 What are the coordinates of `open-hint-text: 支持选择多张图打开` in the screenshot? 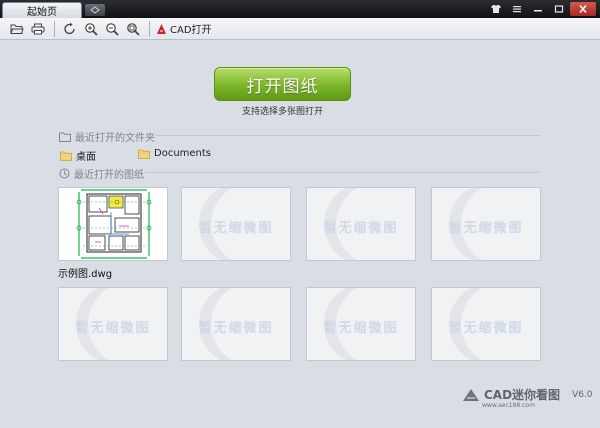 It's located at (282, 112).